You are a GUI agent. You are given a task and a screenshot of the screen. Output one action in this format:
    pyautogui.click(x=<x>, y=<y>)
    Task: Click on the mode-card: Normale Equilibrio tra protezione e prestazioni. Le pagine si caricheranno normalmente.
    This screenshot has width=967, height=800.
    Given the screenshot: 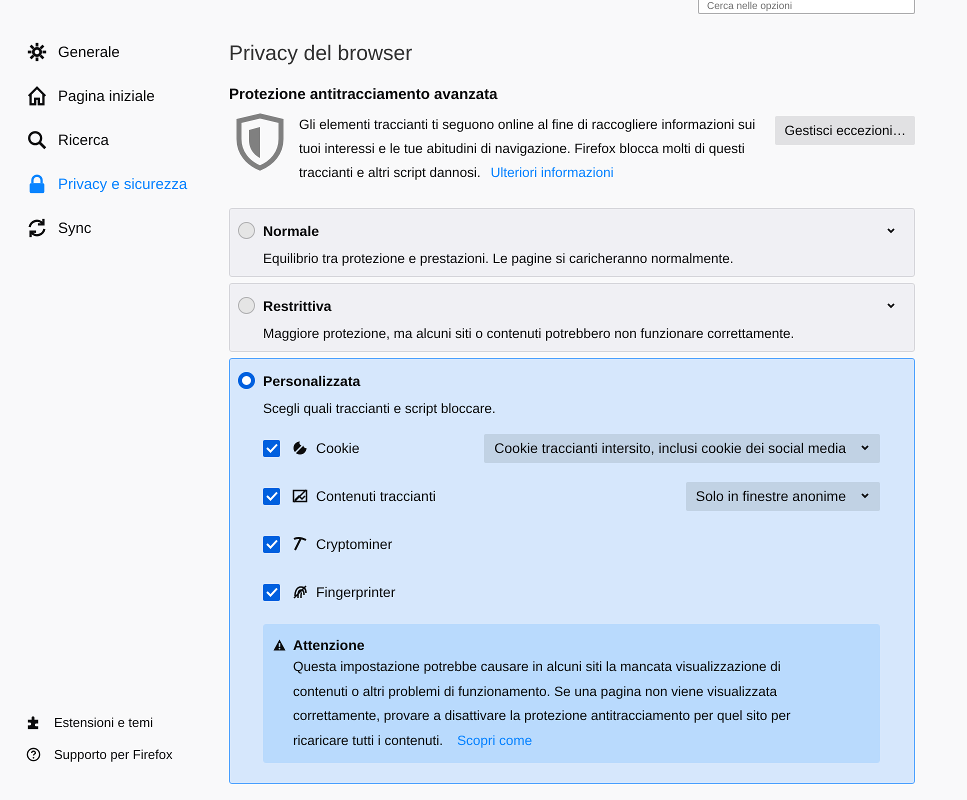 What is the action you would take?
    pyautogui.click(x=572, y=242)
    